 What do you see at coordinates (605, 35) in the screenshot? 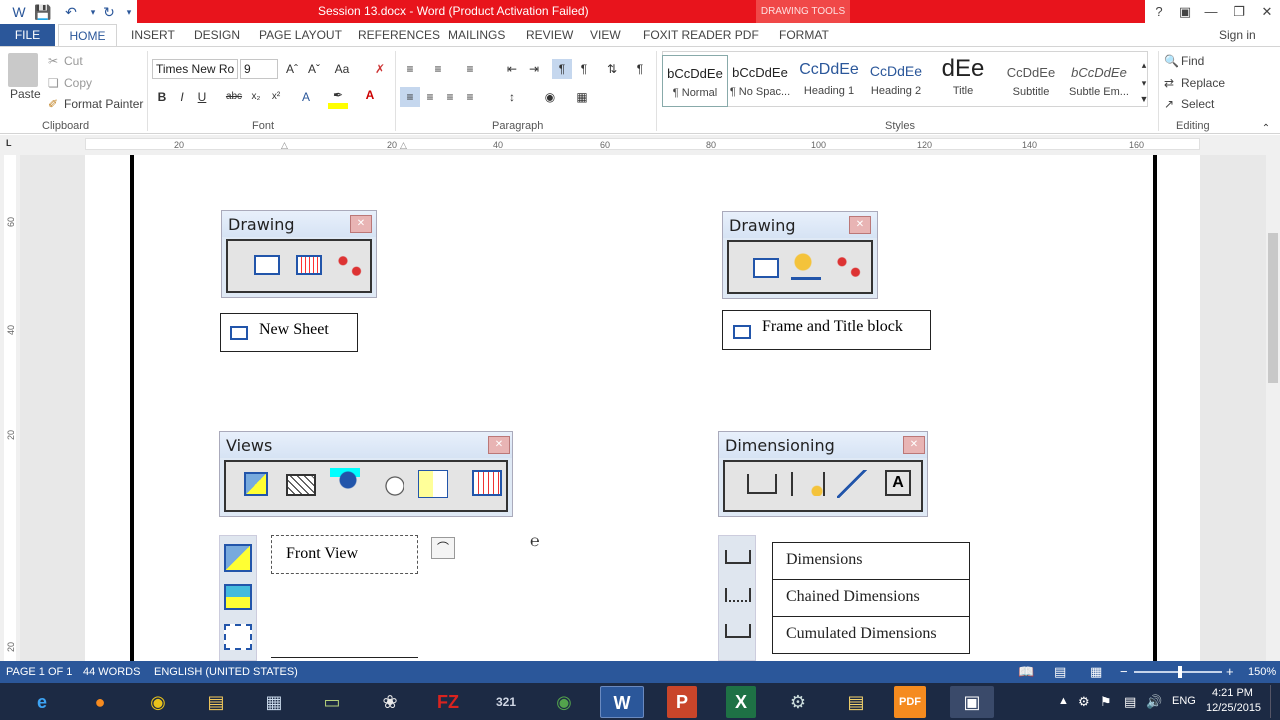
I see `tab-view: VIEW` at bounding box center [605, 35].